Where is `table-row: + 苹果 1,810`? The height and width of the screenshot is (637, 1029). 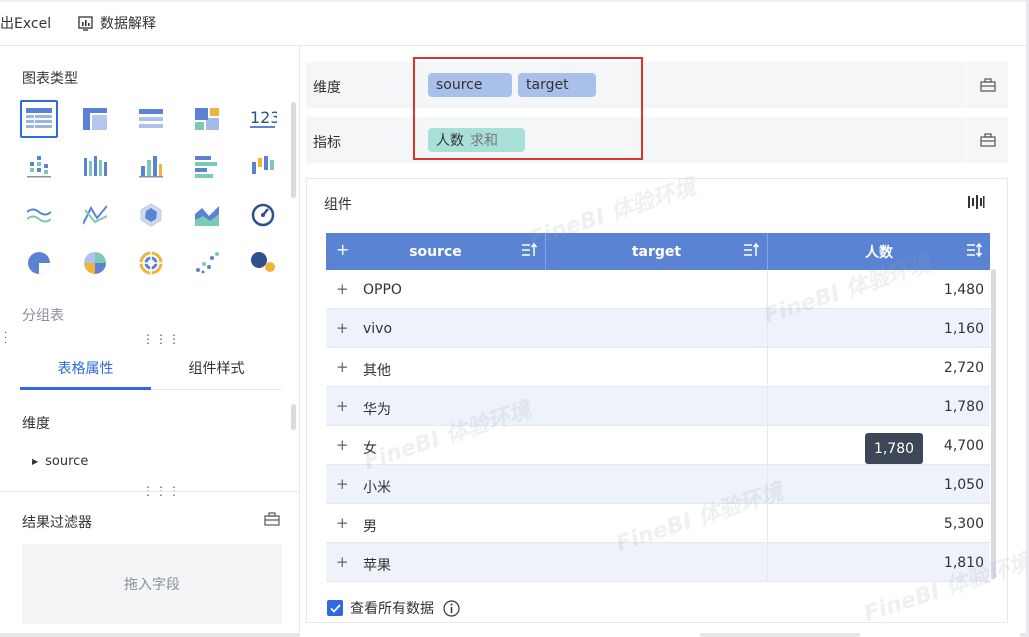 table-row: + 苹果 1,810 is located at coordinates (658, 562).